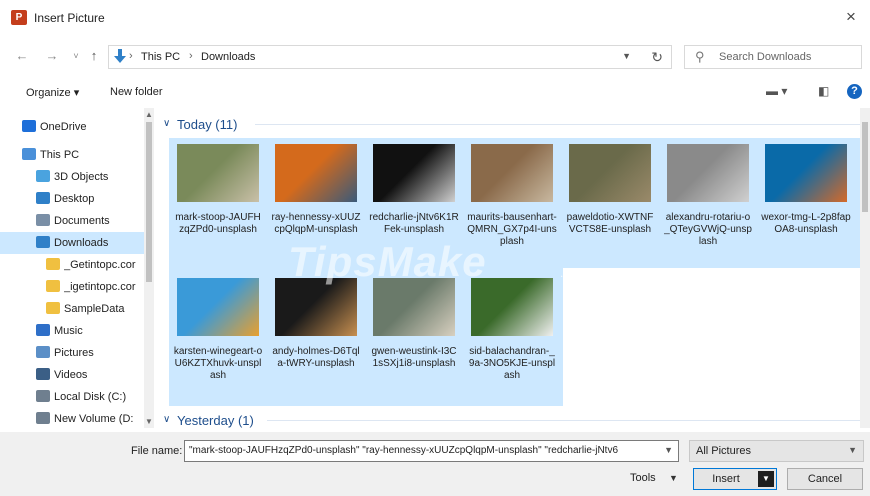  Describe the element at coordinates (435, 17) in the screenshot. I see `title-bar: P Insert Picture ×` at that location.